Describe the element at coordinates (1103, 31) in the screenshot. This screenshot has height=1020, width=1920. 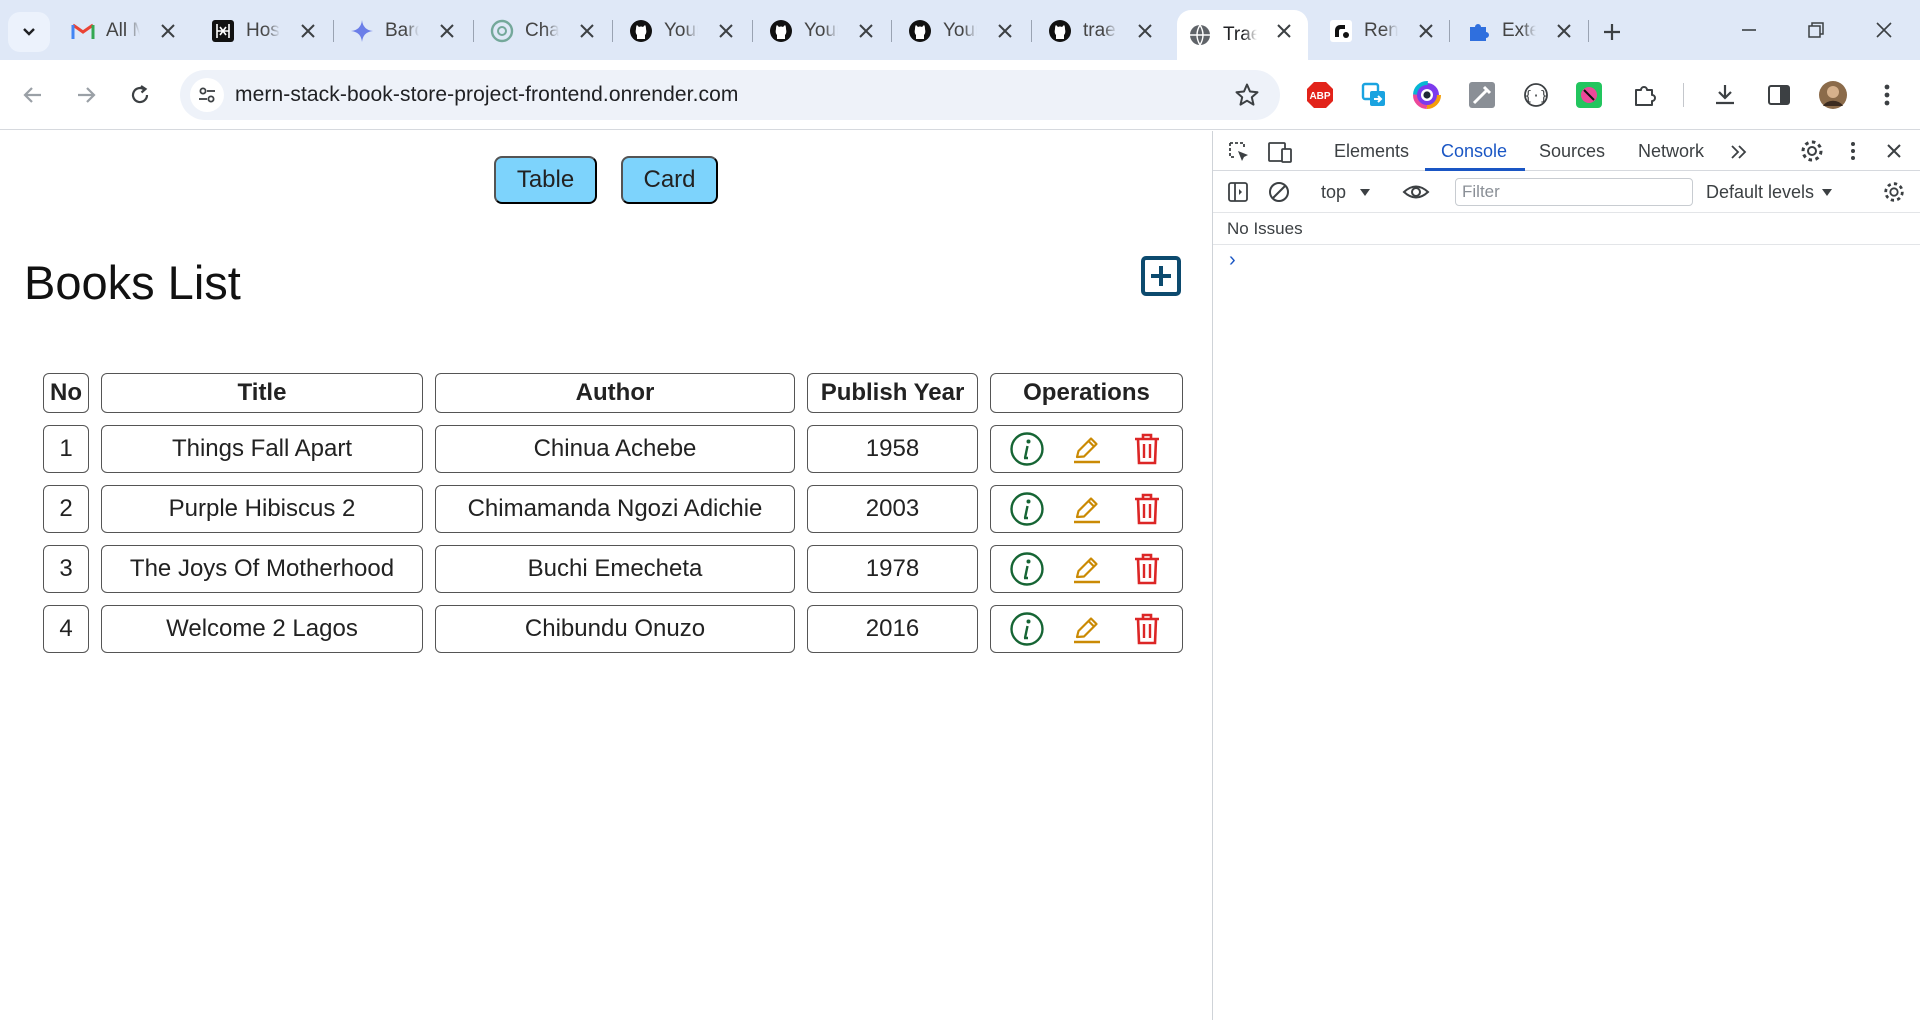
I see `browser-tab: trae` at that location.